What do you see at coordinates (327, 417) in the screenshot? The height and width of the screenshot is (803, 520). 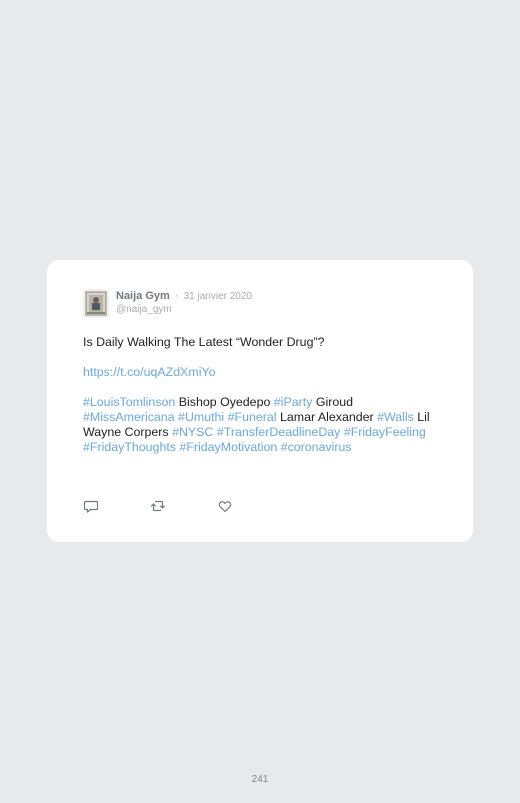 I see `body-text: Lamar Alexander` at bounding box center [327, 417].